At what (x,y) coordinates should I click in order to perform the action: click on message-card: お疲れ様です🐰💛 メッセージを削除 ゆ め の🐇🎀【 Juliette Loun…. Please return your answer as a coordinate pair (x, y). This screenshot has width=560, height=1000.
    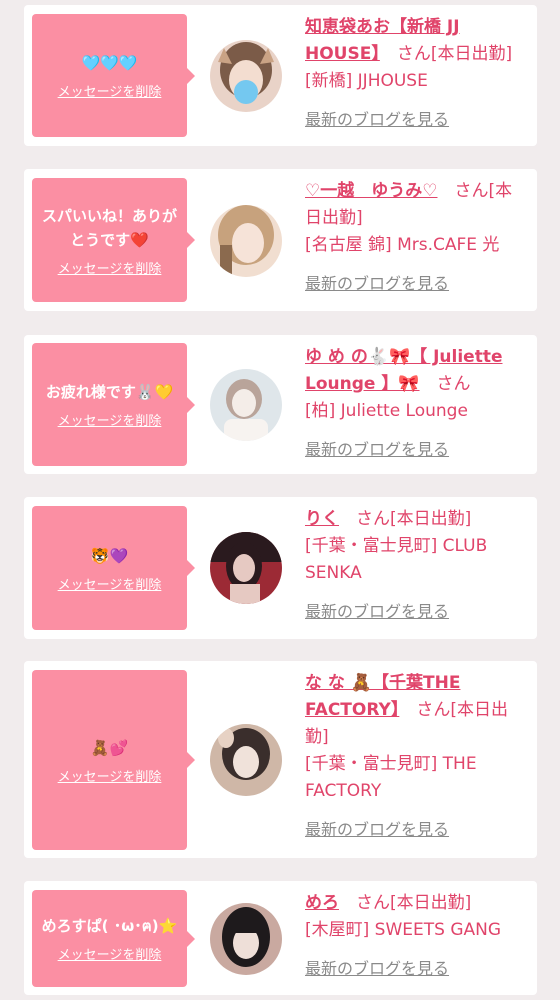
    Looking at the image, I should click on (280, 404).